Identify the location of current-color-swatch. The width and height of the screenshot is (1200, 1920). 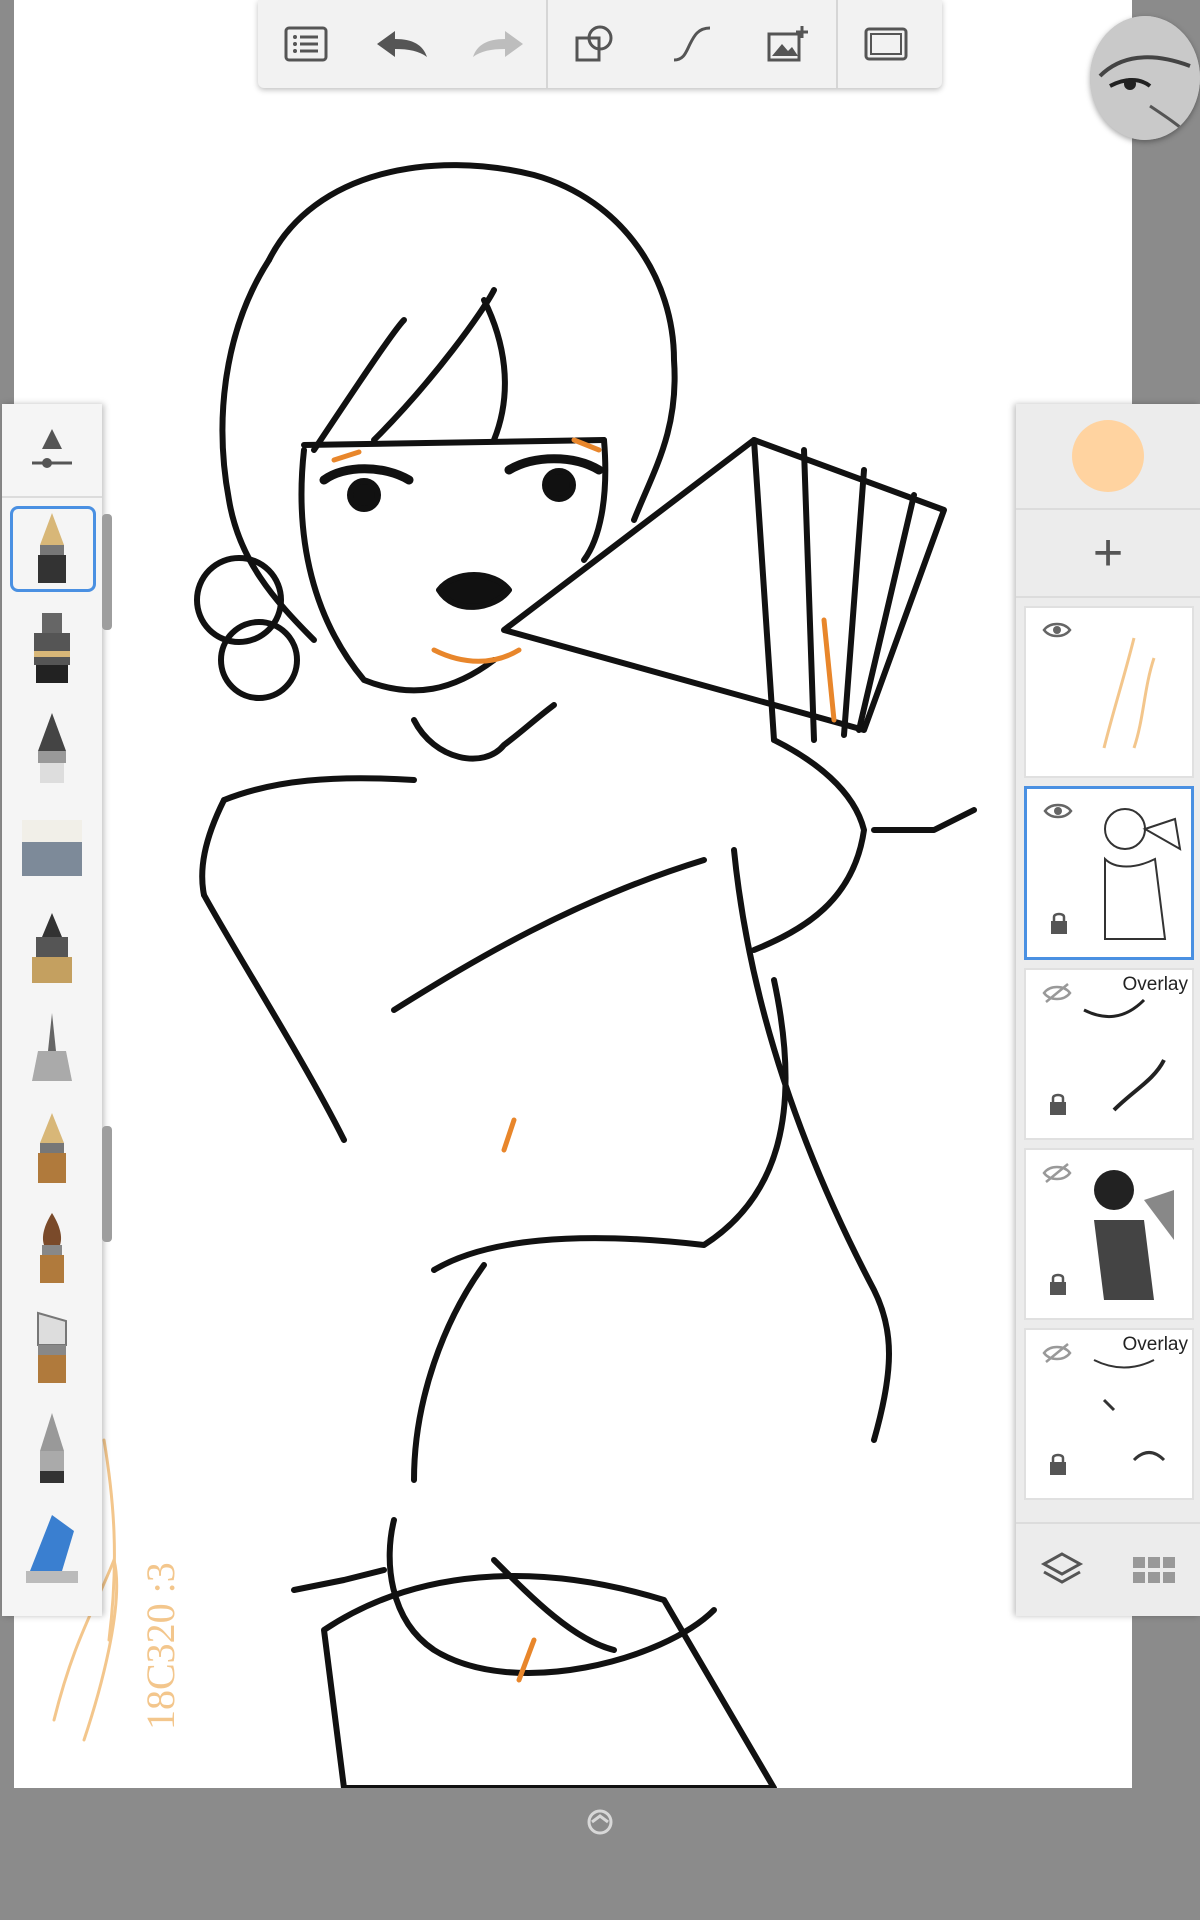
(1108, 456).